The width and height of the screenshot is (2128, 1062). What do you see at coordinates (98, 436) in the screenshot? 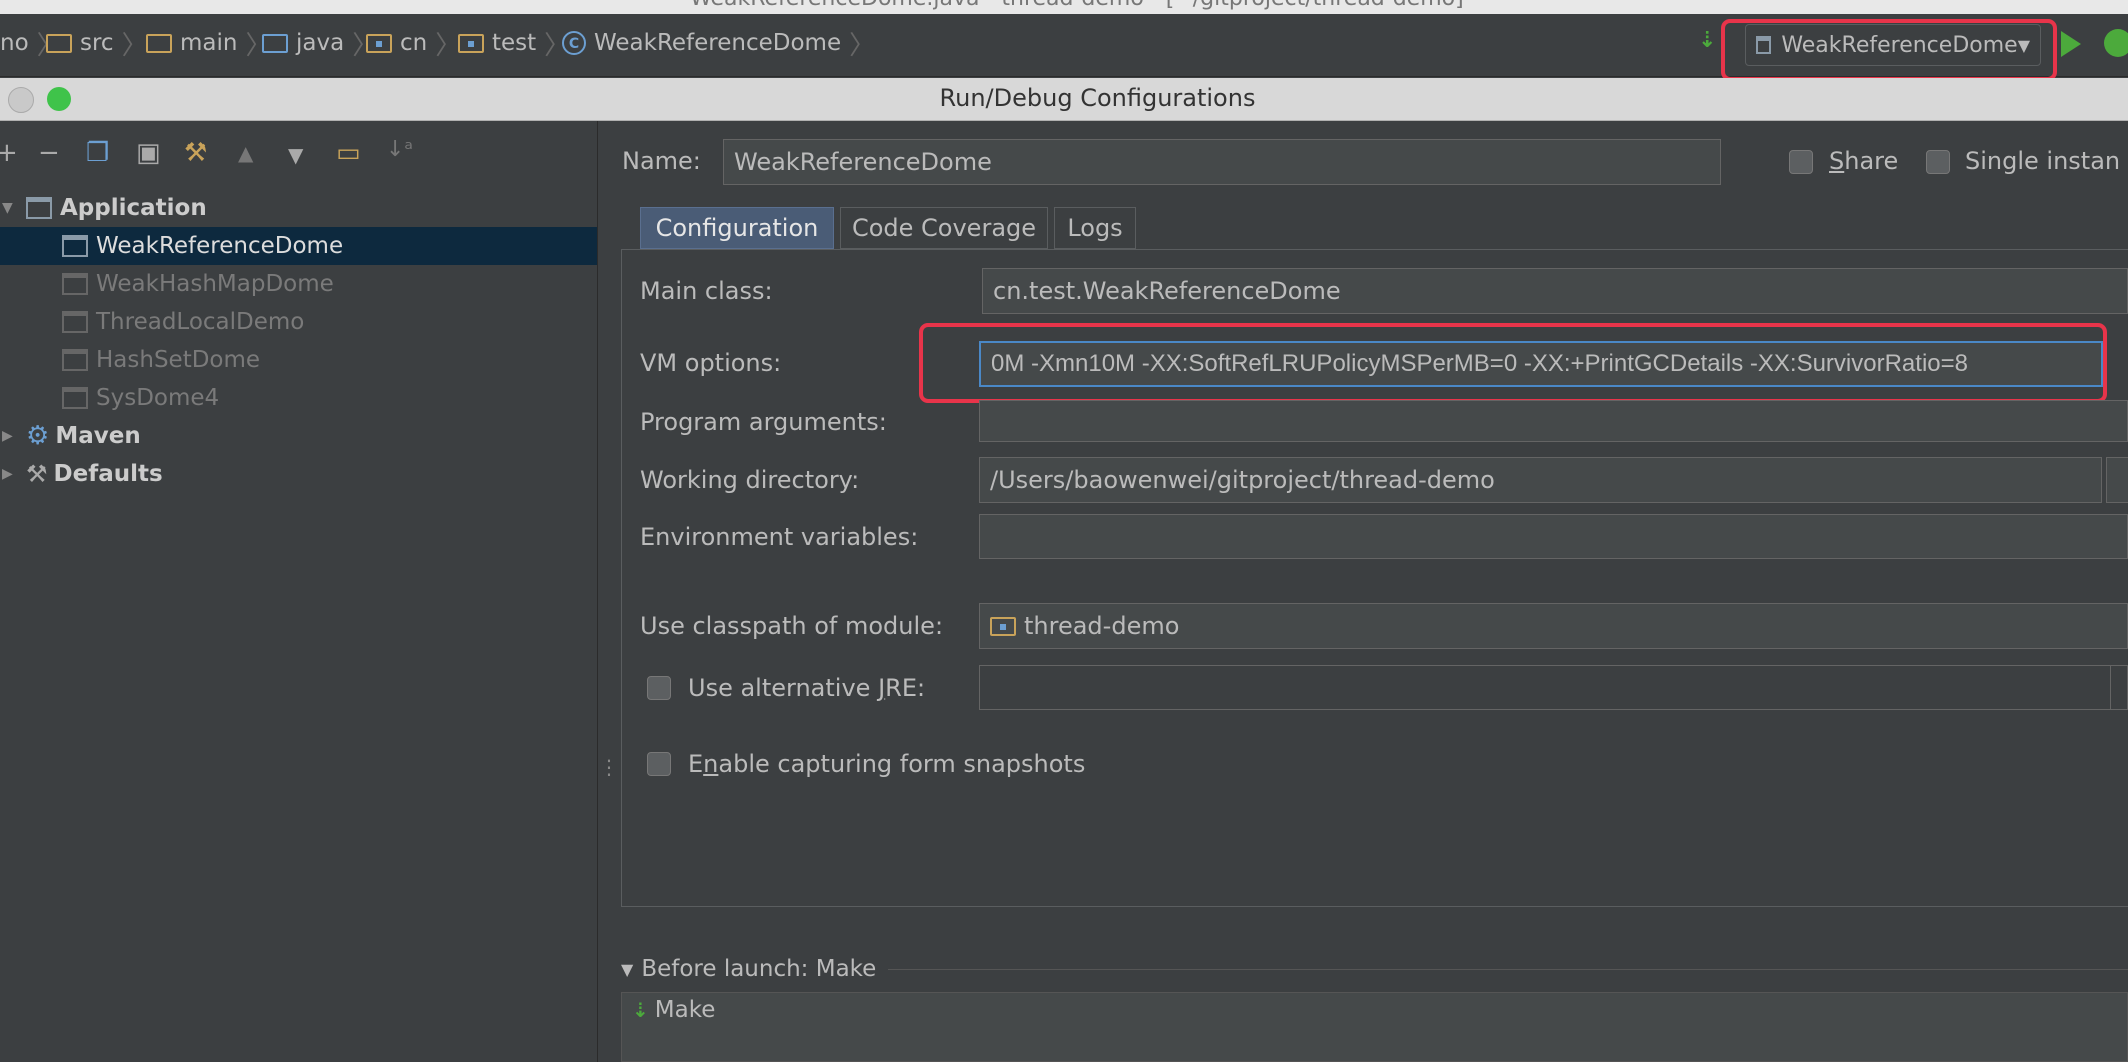
I see `tree-group-label: Maven` at bounding box center [98, 436].